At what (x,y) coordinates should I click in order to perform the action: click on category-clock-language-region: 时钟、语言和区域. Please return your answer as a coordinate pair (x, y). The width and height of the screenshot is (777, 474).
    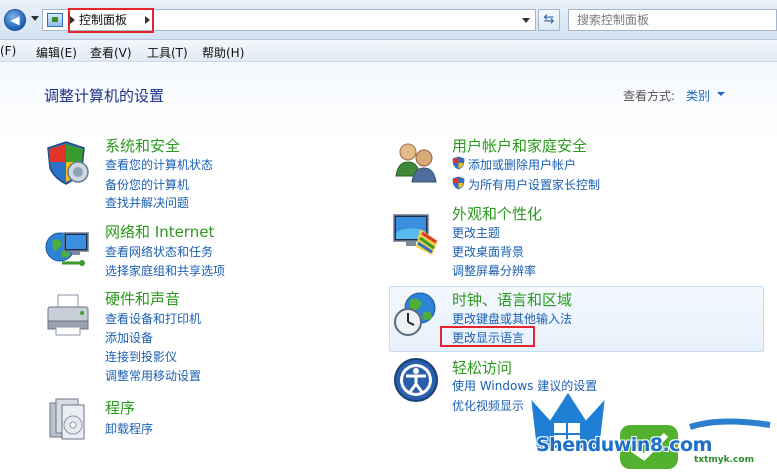
    Looking at the image, I should click on (512, 299).